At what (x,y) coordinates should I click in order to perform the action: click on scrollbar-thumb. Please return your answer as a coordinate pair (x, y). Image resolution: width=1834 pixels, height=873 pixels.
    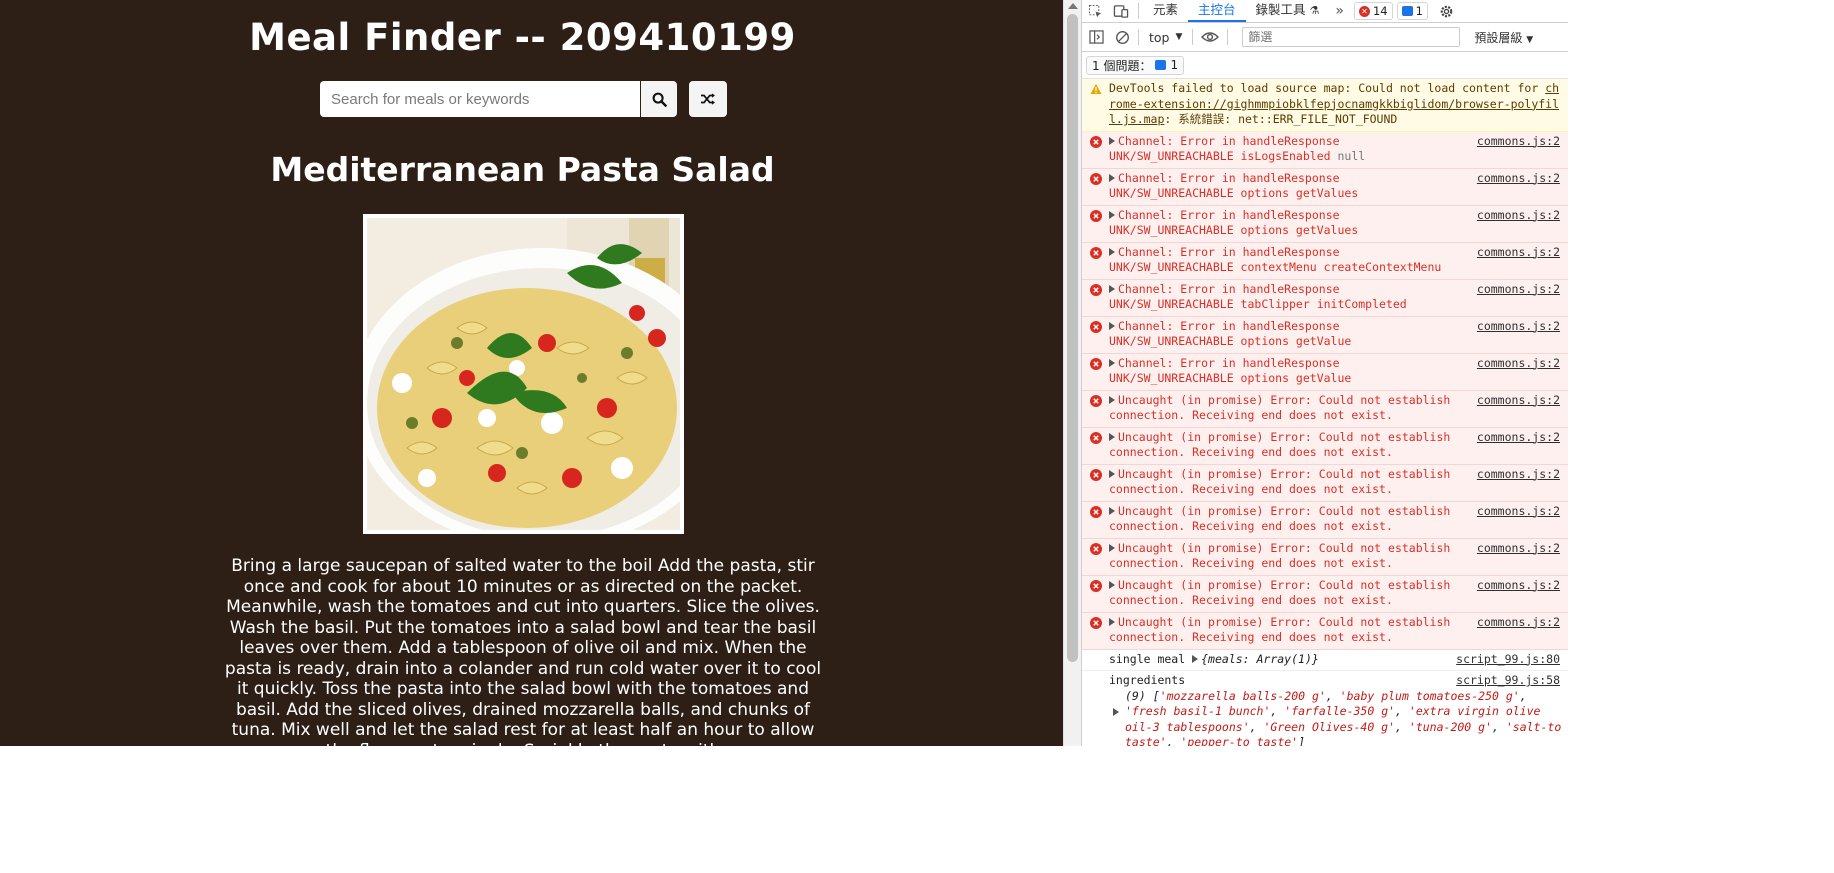
    Looking at the image, I should click on (1072, 338).